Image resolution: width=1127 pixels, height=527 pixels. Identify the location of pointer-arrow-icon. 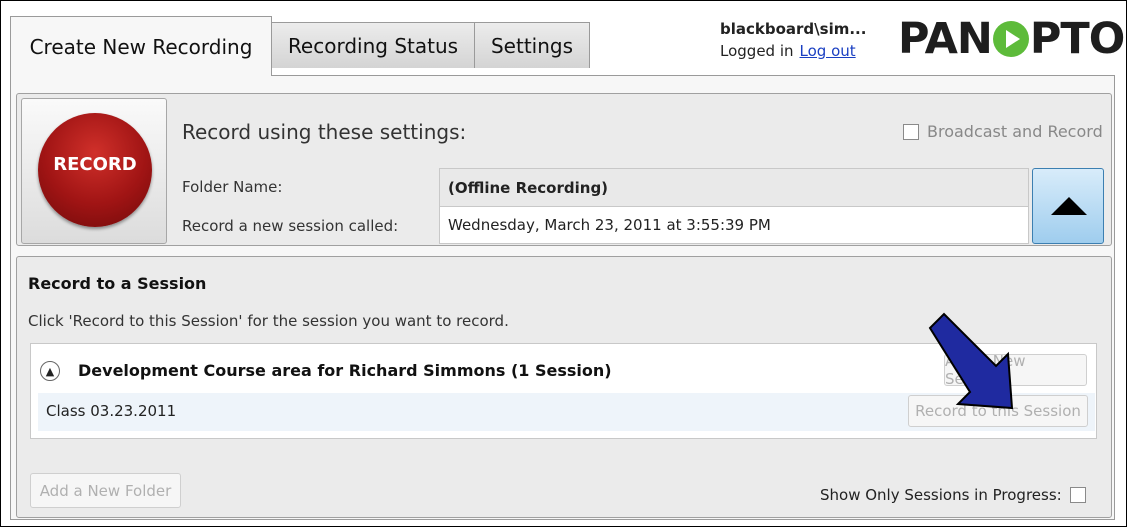
(971, 361).